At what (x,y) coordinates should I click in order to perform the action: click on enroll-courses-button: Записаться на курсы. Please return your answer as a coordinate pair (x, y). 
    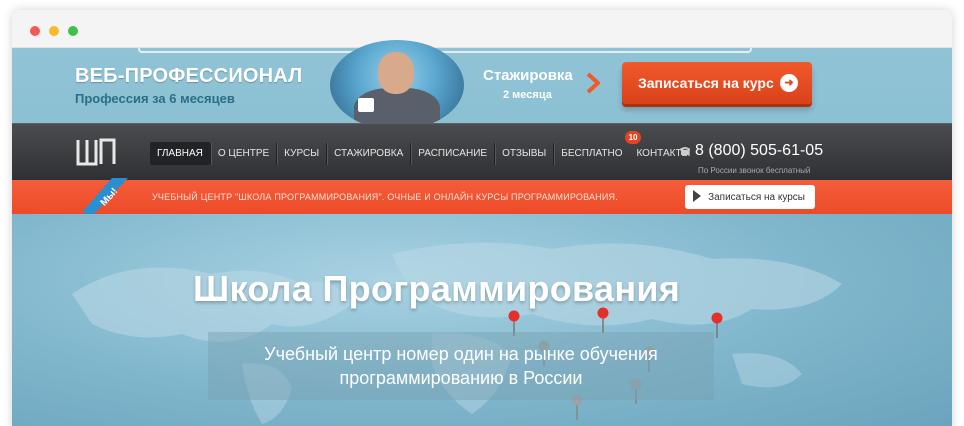
    Looking at the image, I should click on (750, 197).